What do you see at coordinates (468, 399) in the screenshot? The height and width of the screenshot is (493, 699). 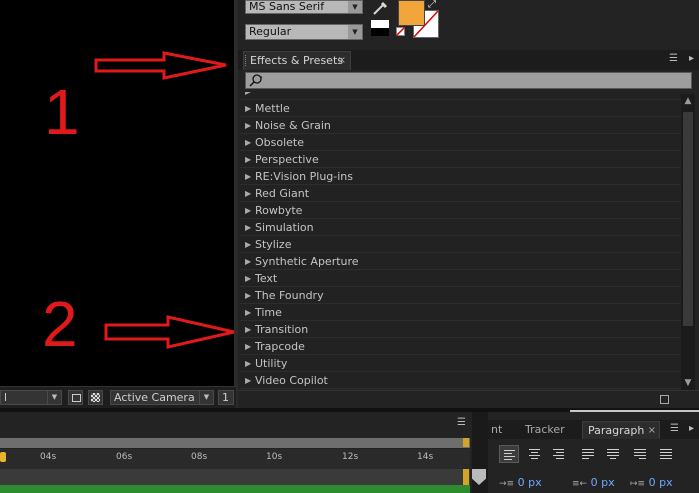 I see `effects-panel-footer` at bounding box center [468, 399].